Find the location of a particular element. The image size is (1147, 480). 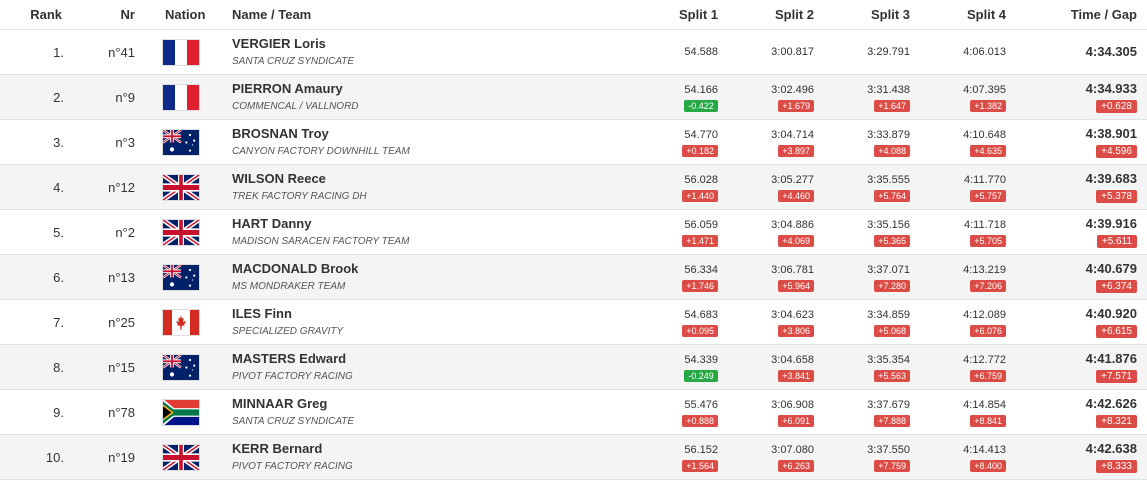

time-gap-cell: 4:34.305 is located at coordinates (1081, 52).